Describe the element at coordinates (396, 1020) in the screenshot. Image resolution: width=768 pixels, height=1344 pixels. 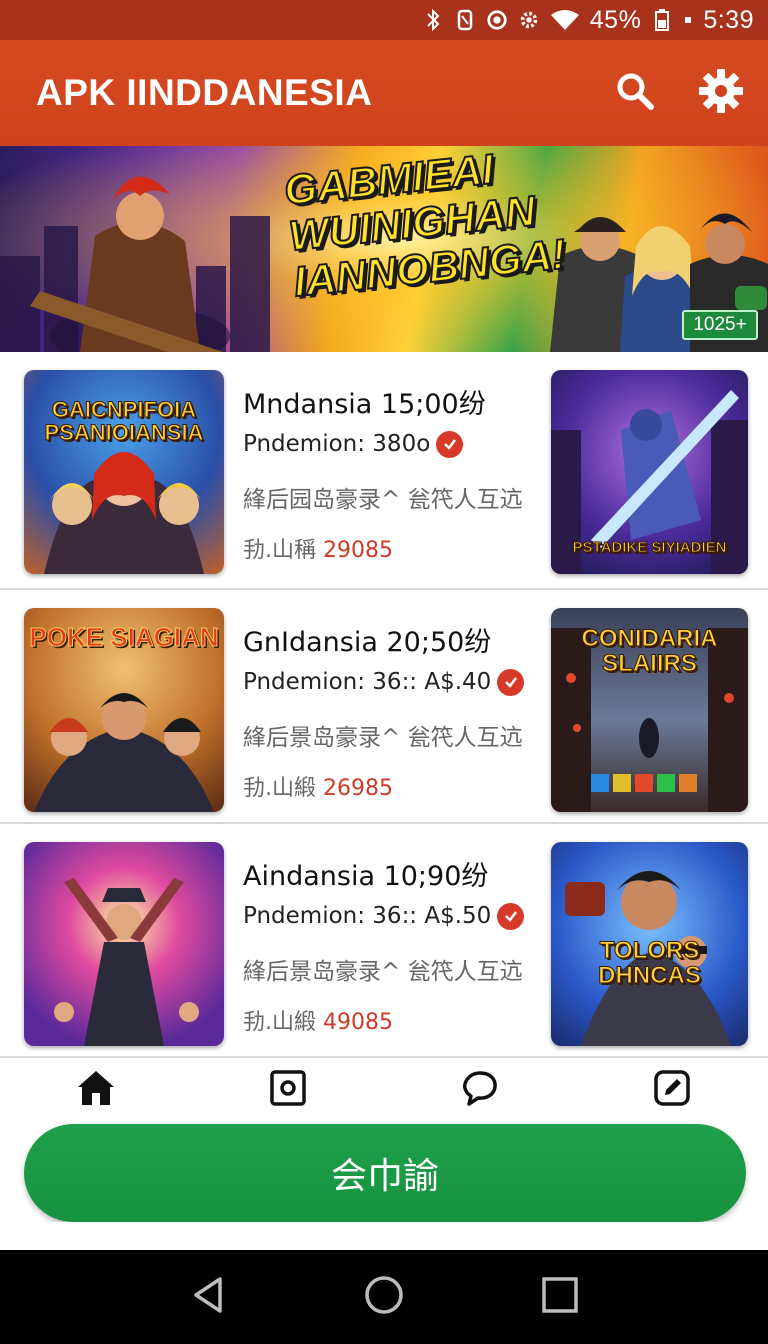
I see `game-meta: 劧.山緞 49085` at that location.